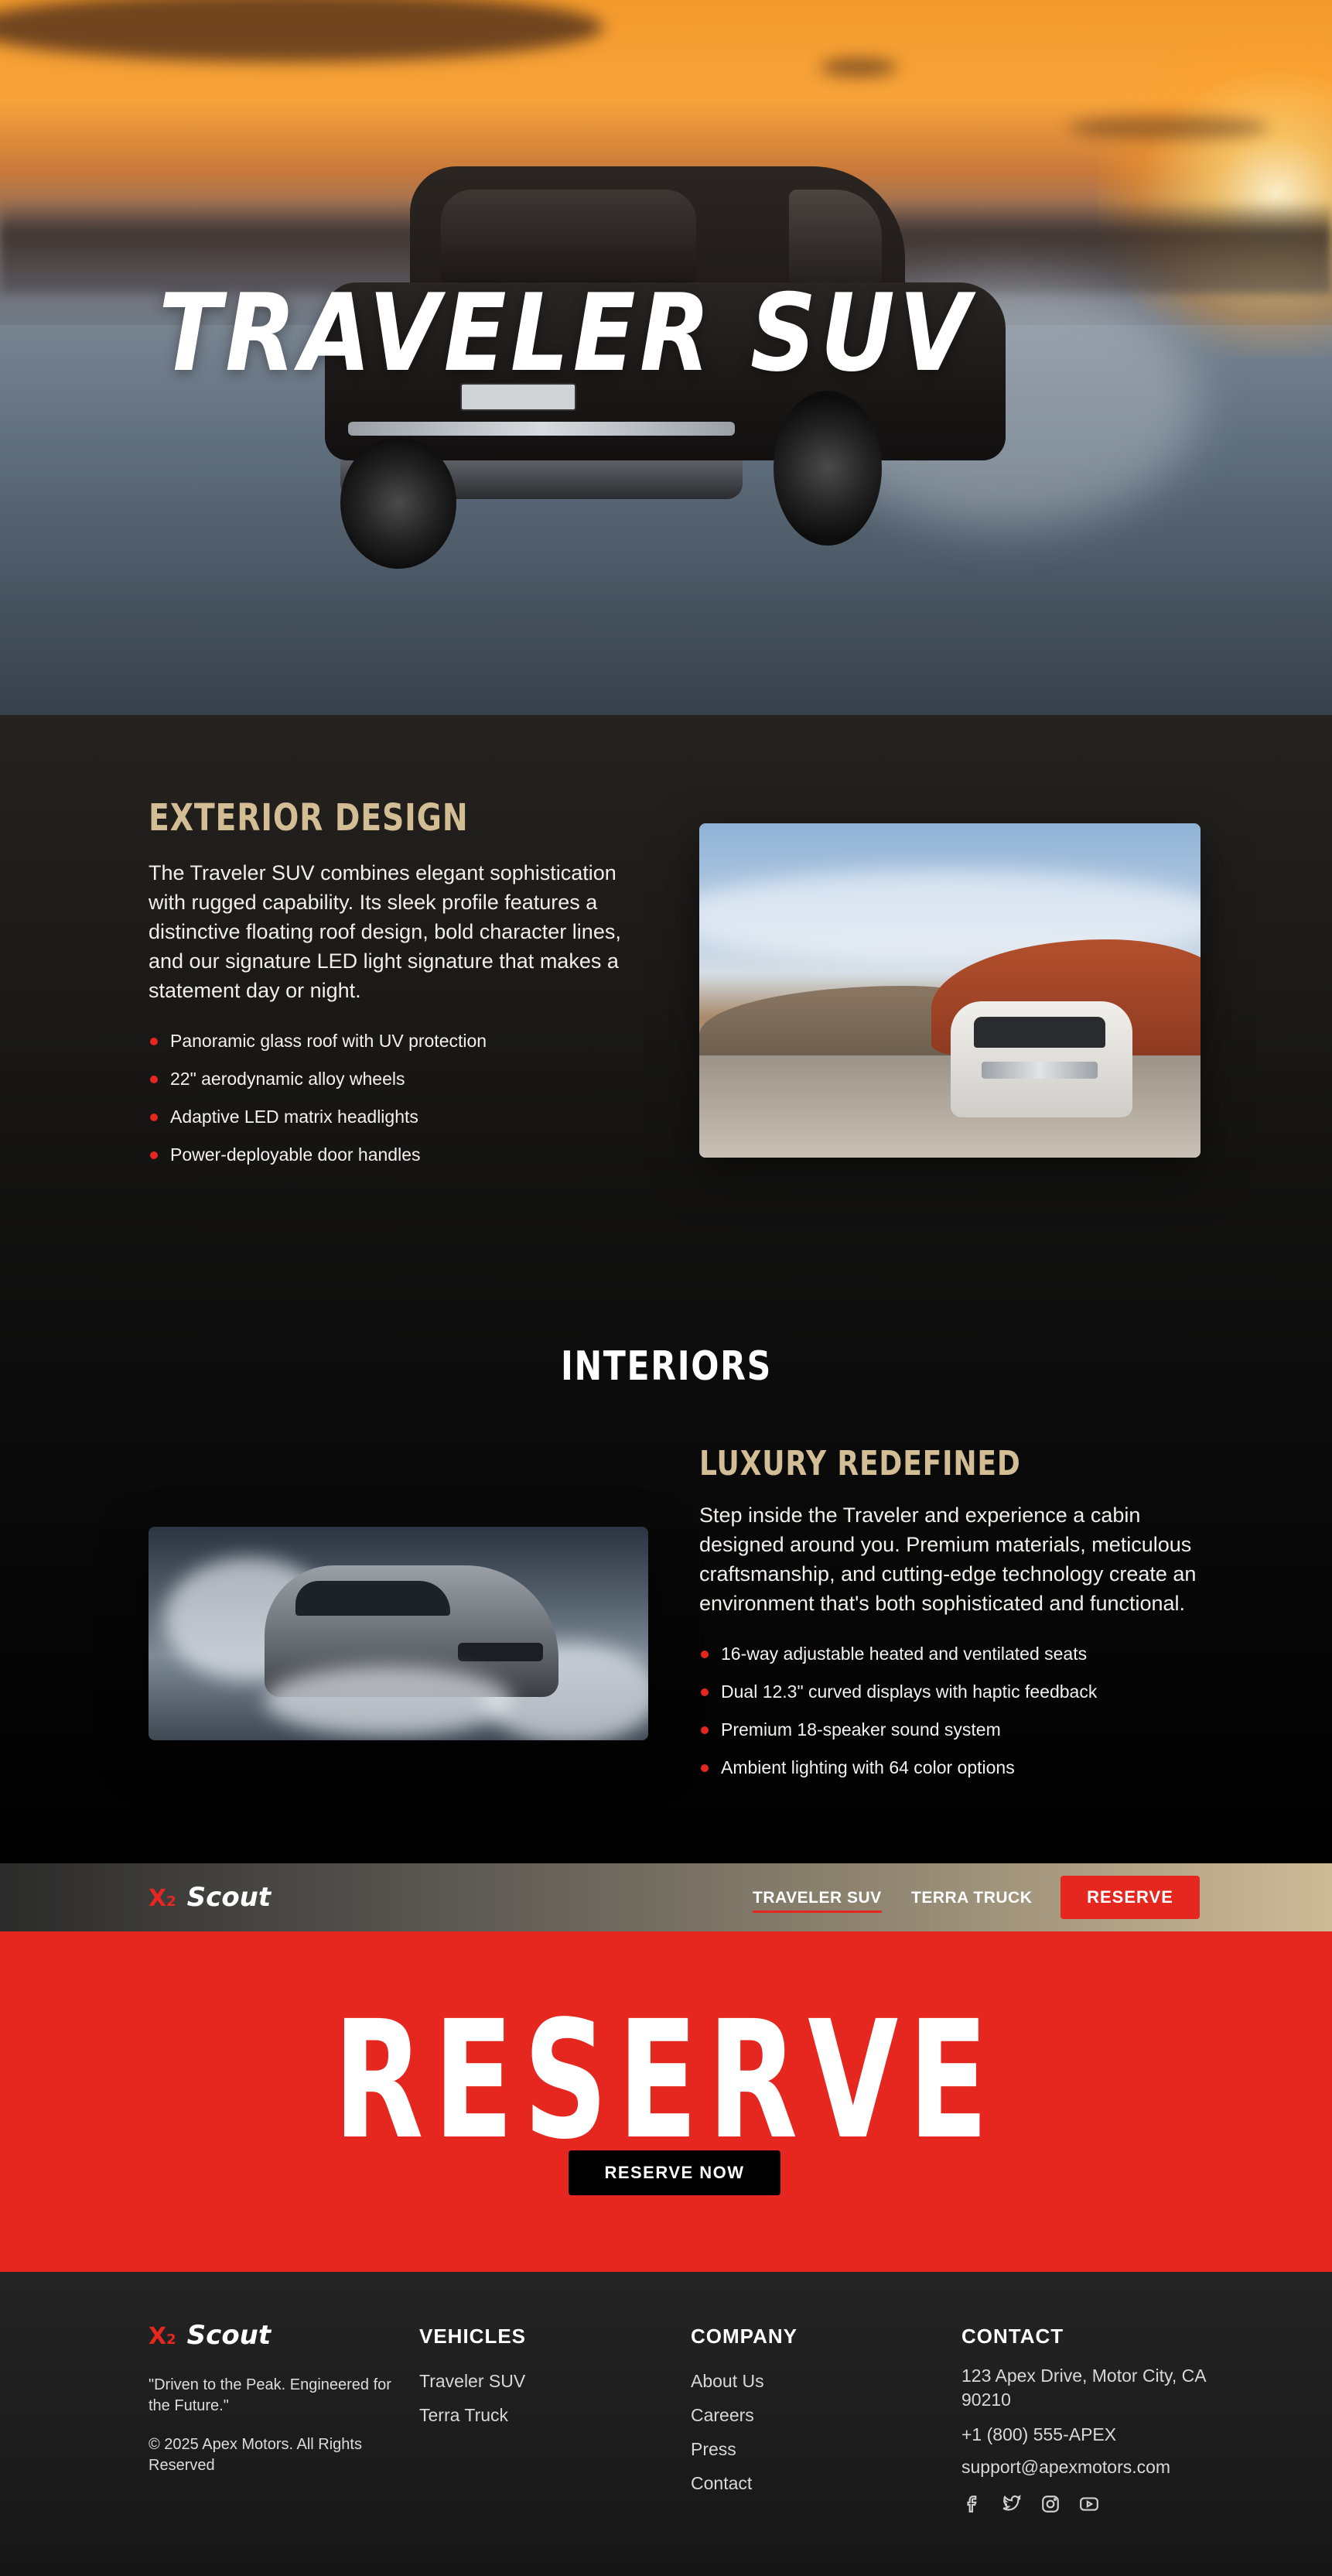  I want to click on footer-company-column: COMPANY About Us Careers Press Contact, so click(744, 2412).